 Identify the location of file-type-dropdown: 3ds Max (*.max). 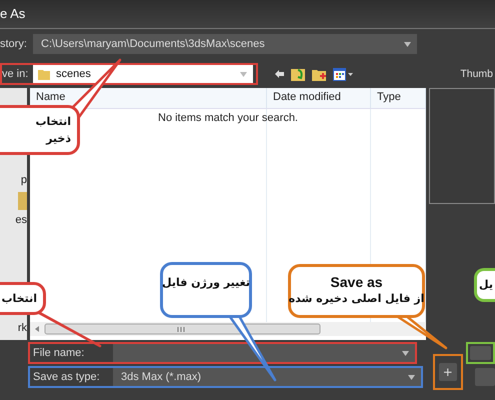
(267, 377).